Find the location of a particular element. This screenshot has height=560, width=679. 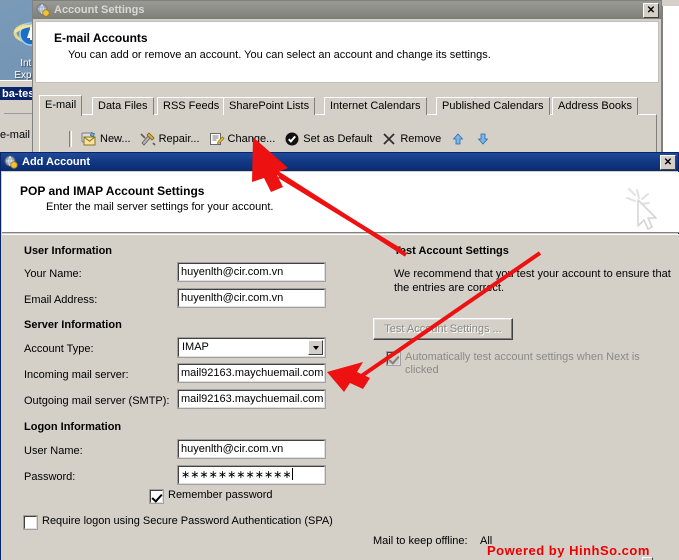

user-name-input: huyenlth@cir.com.vn is located at coordinates (251, 449).